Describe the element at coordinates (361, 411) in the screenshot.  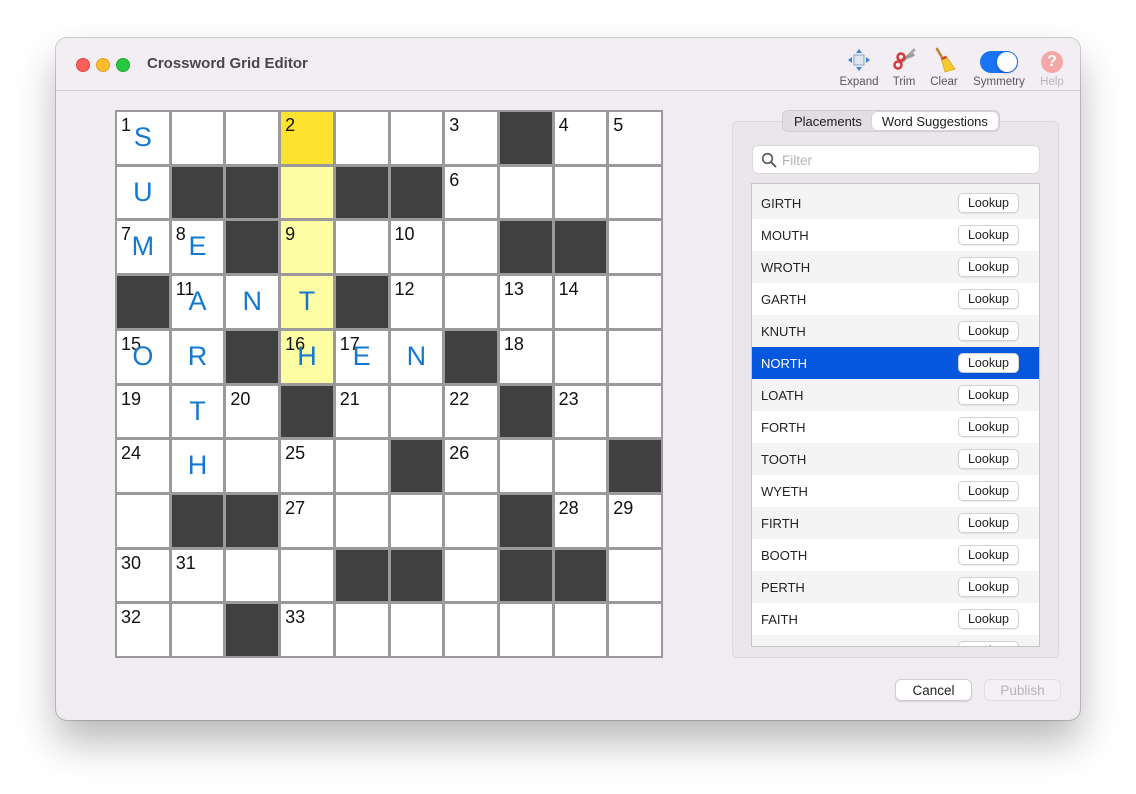
I see `grid-cell: 21` at that location.